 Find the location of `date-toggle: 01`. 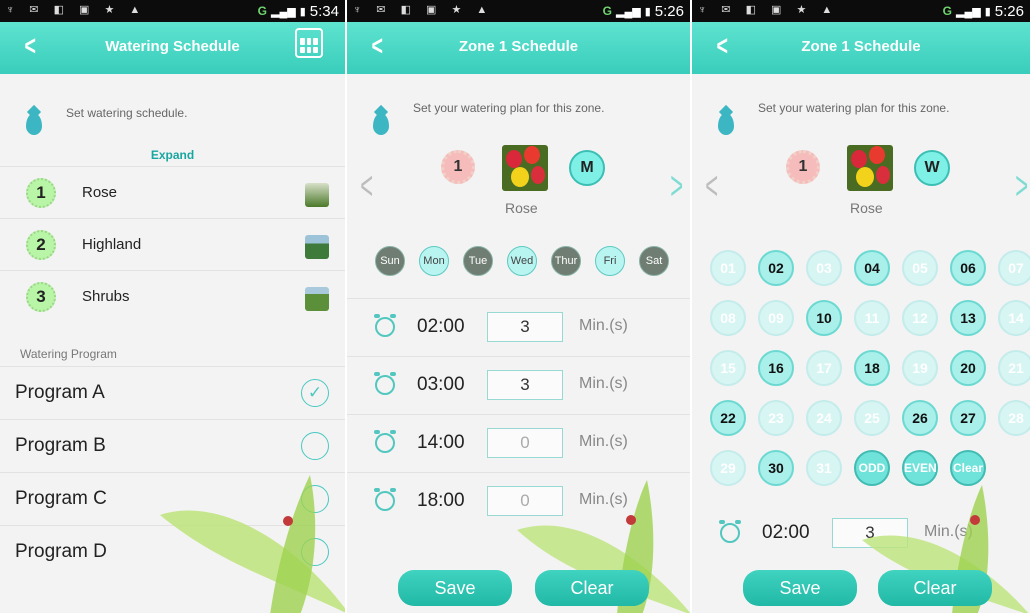

date-toggle: 01 is located at coordinates (728, 268).